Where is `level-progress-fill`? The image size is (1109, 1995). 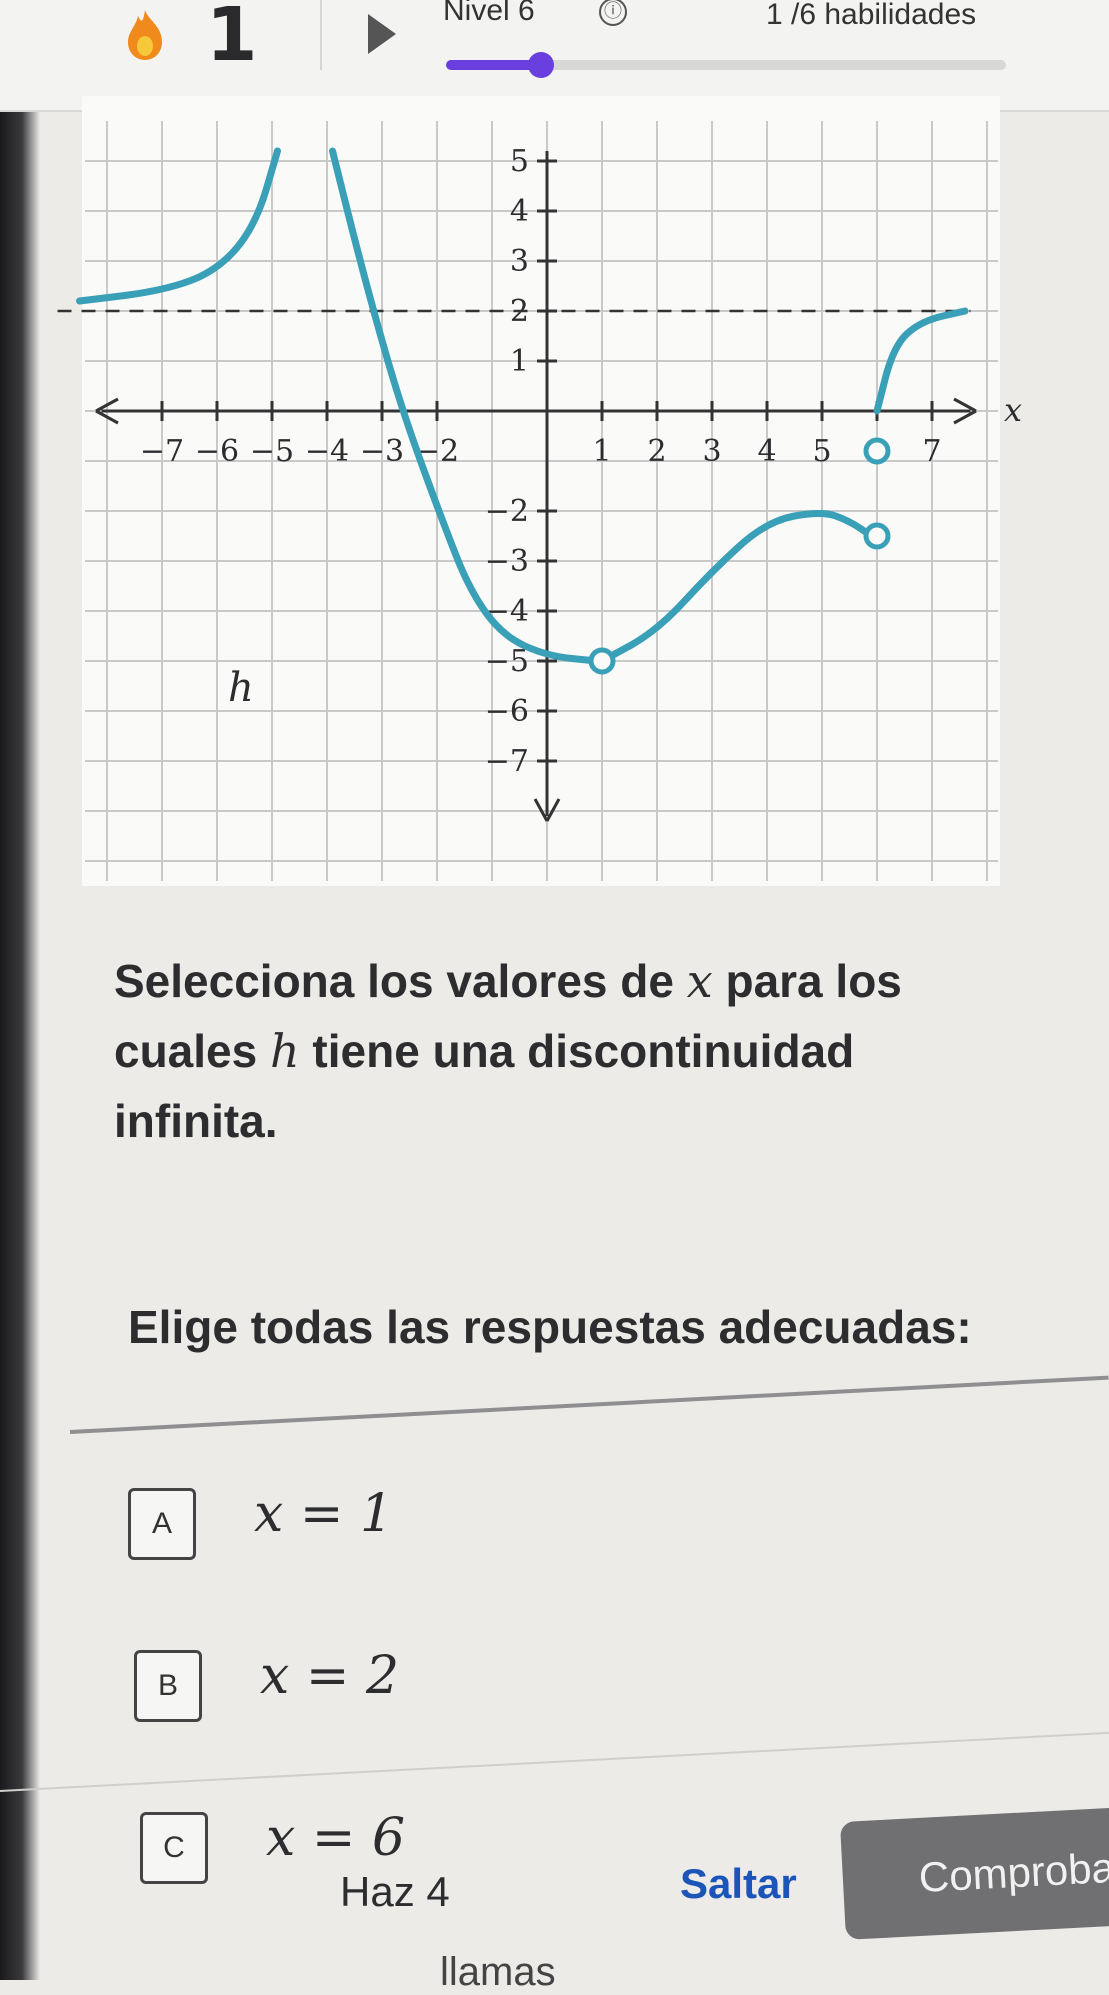 level-progress-fill is located at coordinates (491, 65).